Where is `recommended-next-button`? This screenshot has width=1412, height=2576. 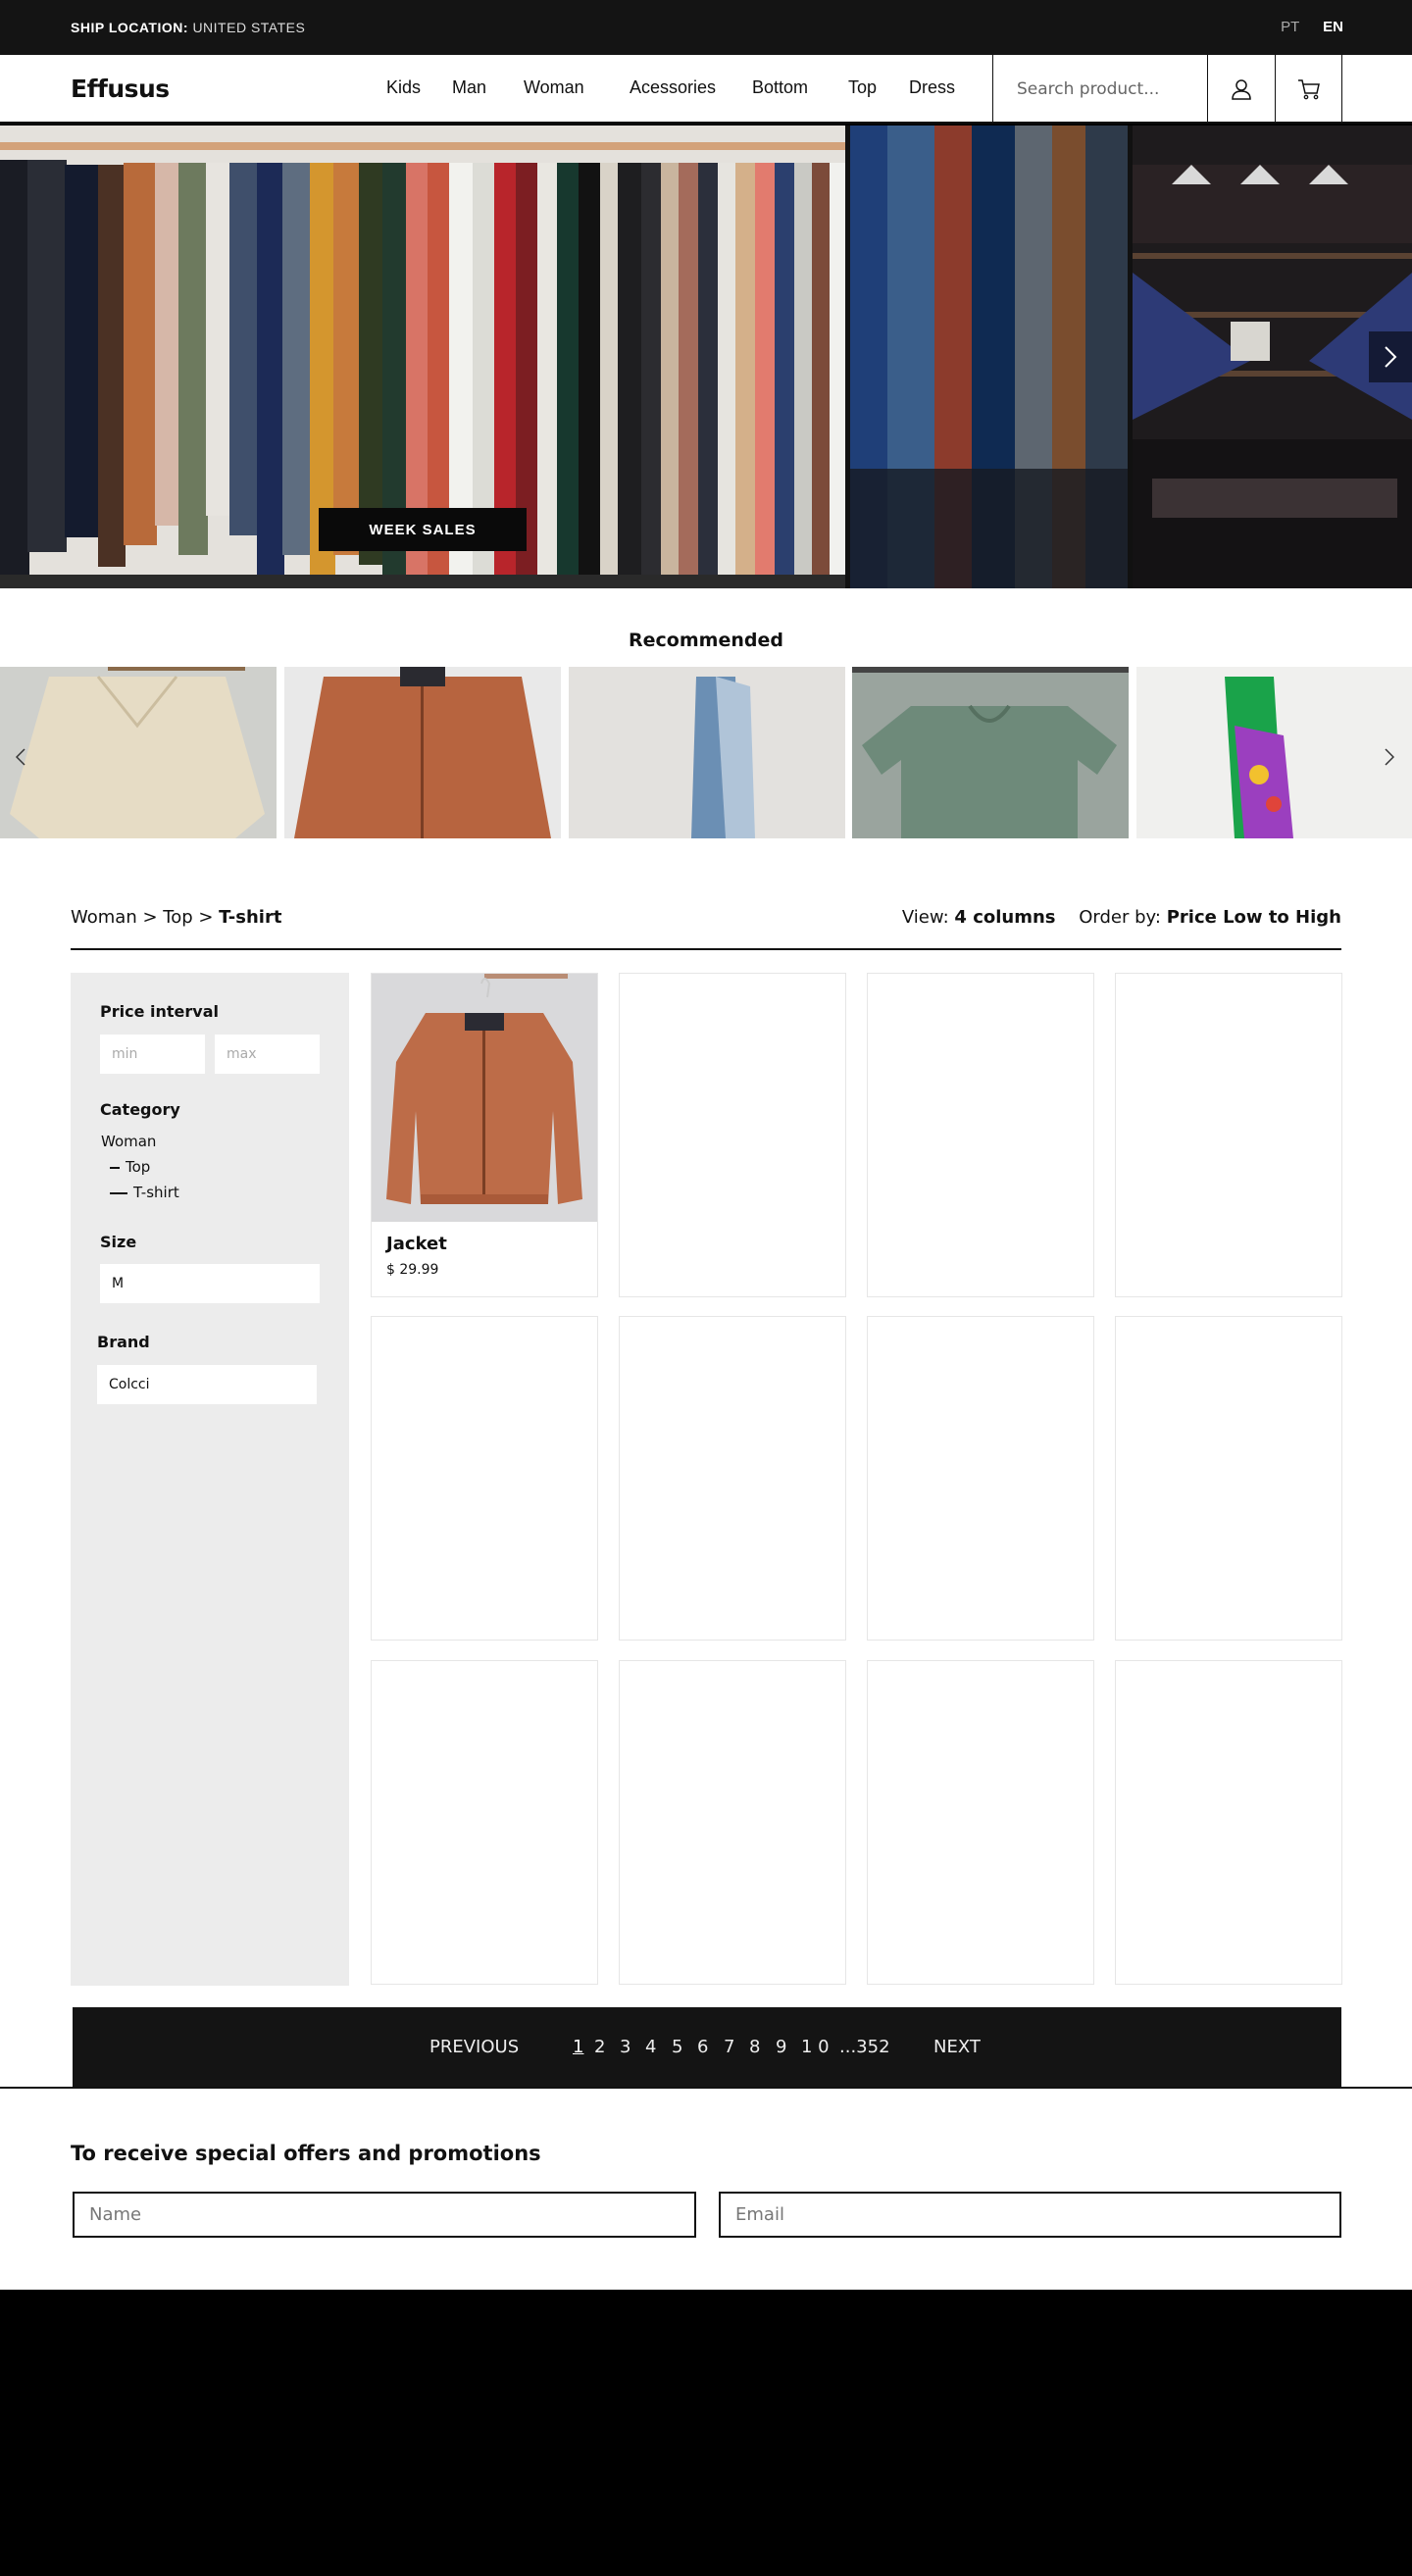
recommended-next-button is located at coordinates (1389, 757).